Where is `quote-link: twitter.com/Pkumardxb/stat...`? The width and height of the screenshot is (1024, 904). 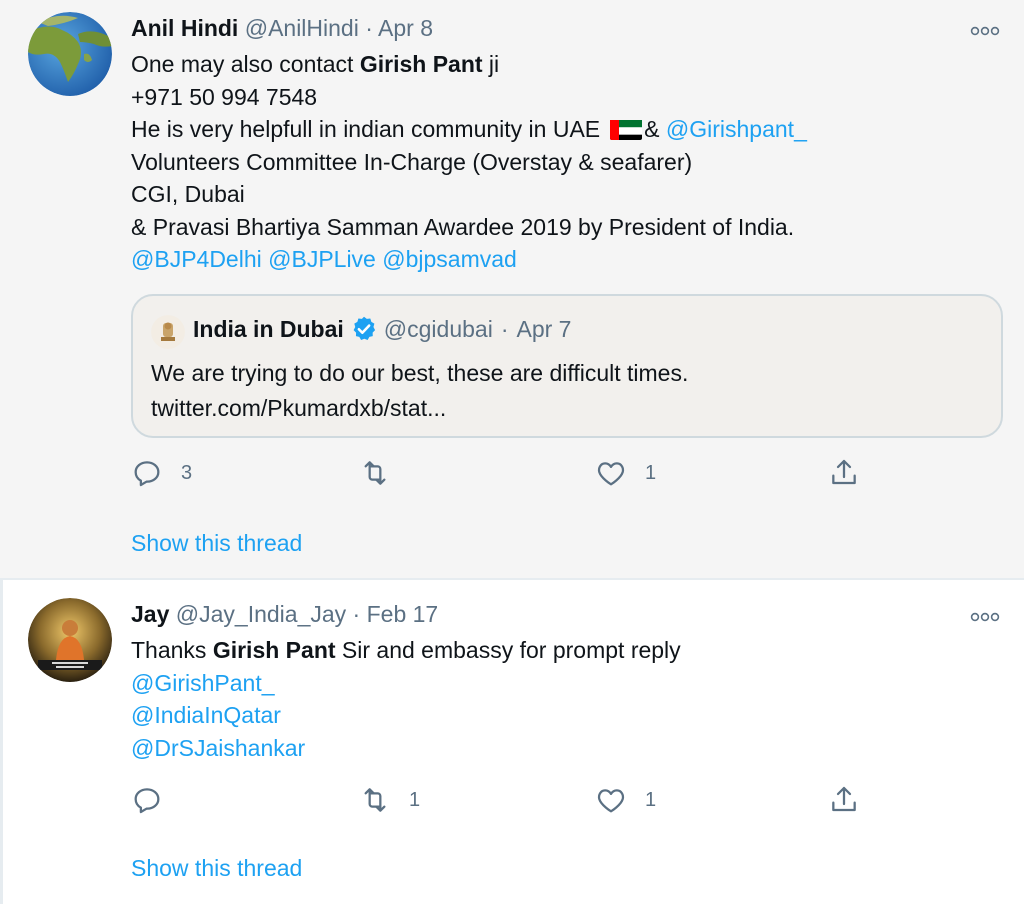
quote-link: twitter.com/Pkumardxb/stat... is located at coordinates (419, 408).